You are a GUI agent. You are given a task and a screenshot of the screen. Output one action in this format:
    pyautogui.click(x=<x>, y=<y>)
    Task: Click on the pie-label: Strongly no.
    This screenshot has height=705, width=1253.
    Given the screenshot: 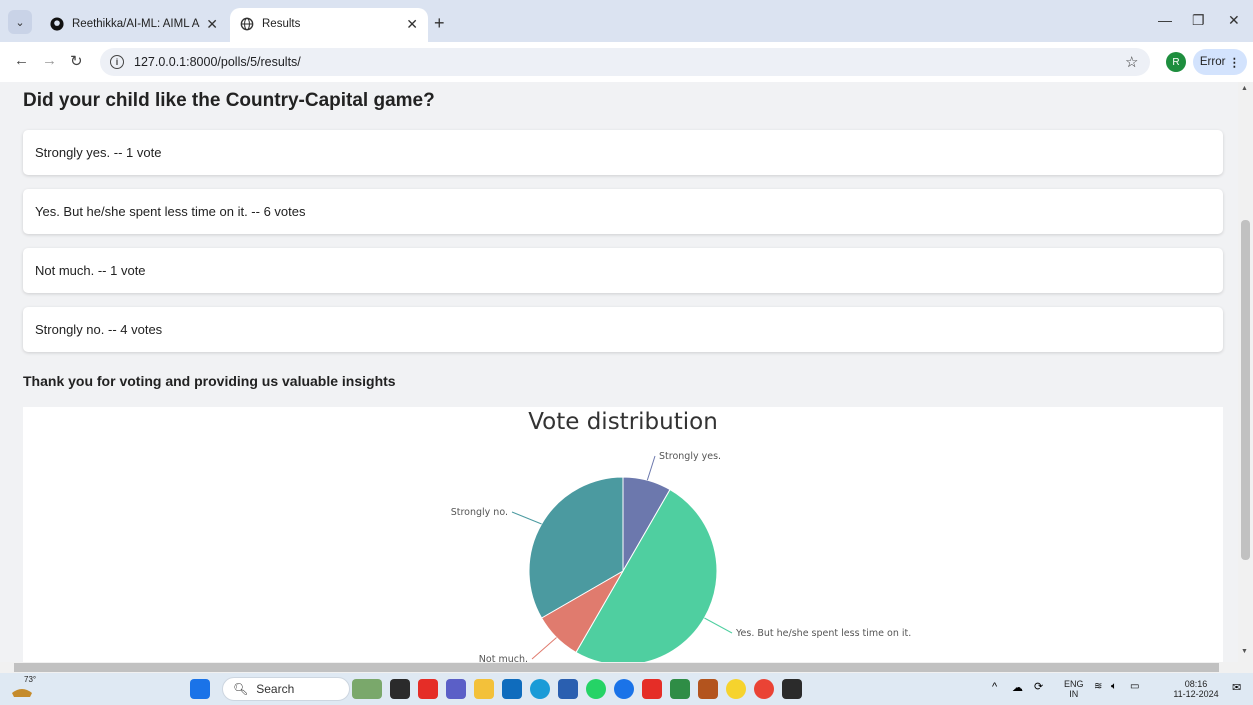 What is the action you would take?
    pyautogui.click(x=479, y=512)
    